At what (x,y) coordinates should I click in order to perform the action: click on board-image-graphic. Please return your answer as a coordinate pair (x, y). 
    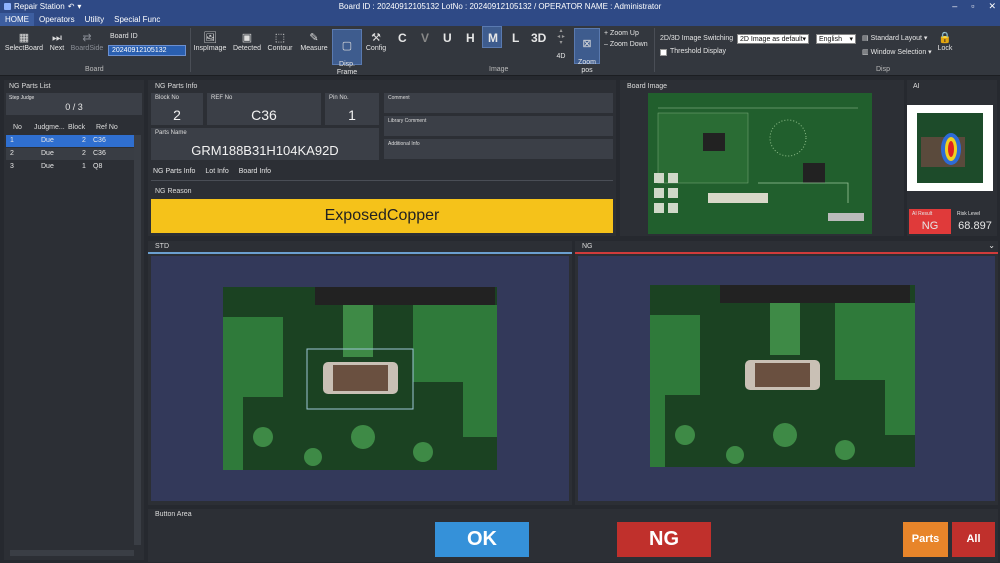
    Looking at the image, I should click on (760, 163).